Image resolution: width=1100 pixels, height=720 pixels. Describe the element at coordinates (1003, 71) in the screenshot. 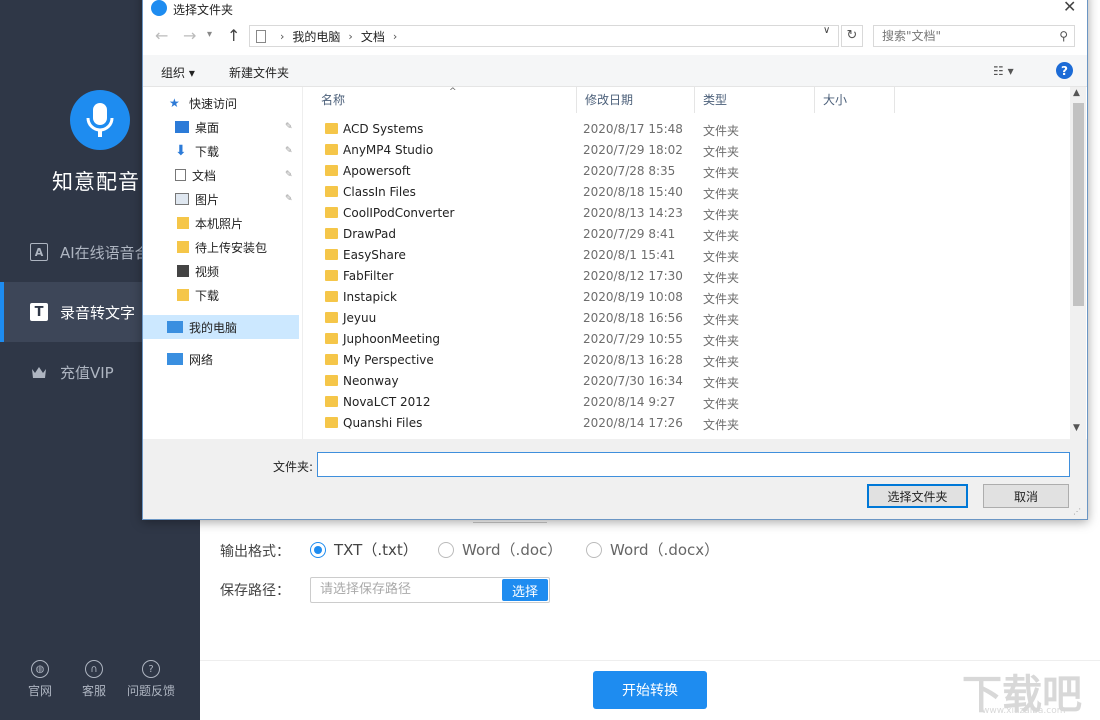

I see `view-options-icon: ☷ ▾` at that location.